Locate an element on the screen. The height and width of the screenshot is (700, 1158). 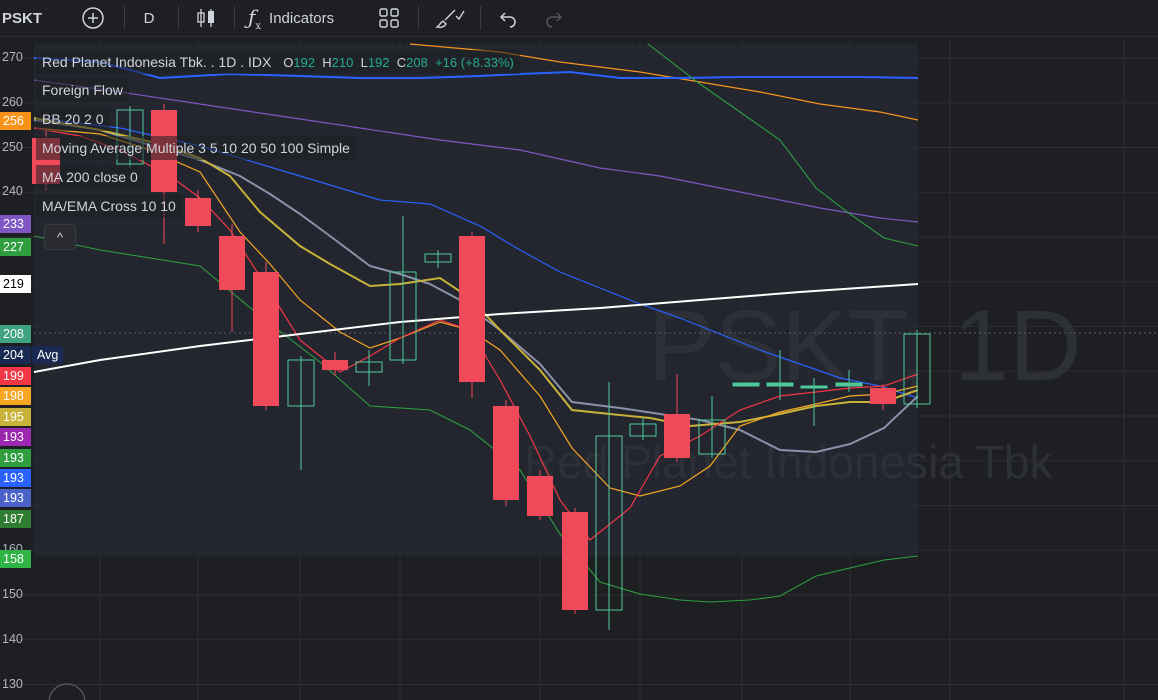
chevron-up-icon: ^ is located at coordinates (60, 237).